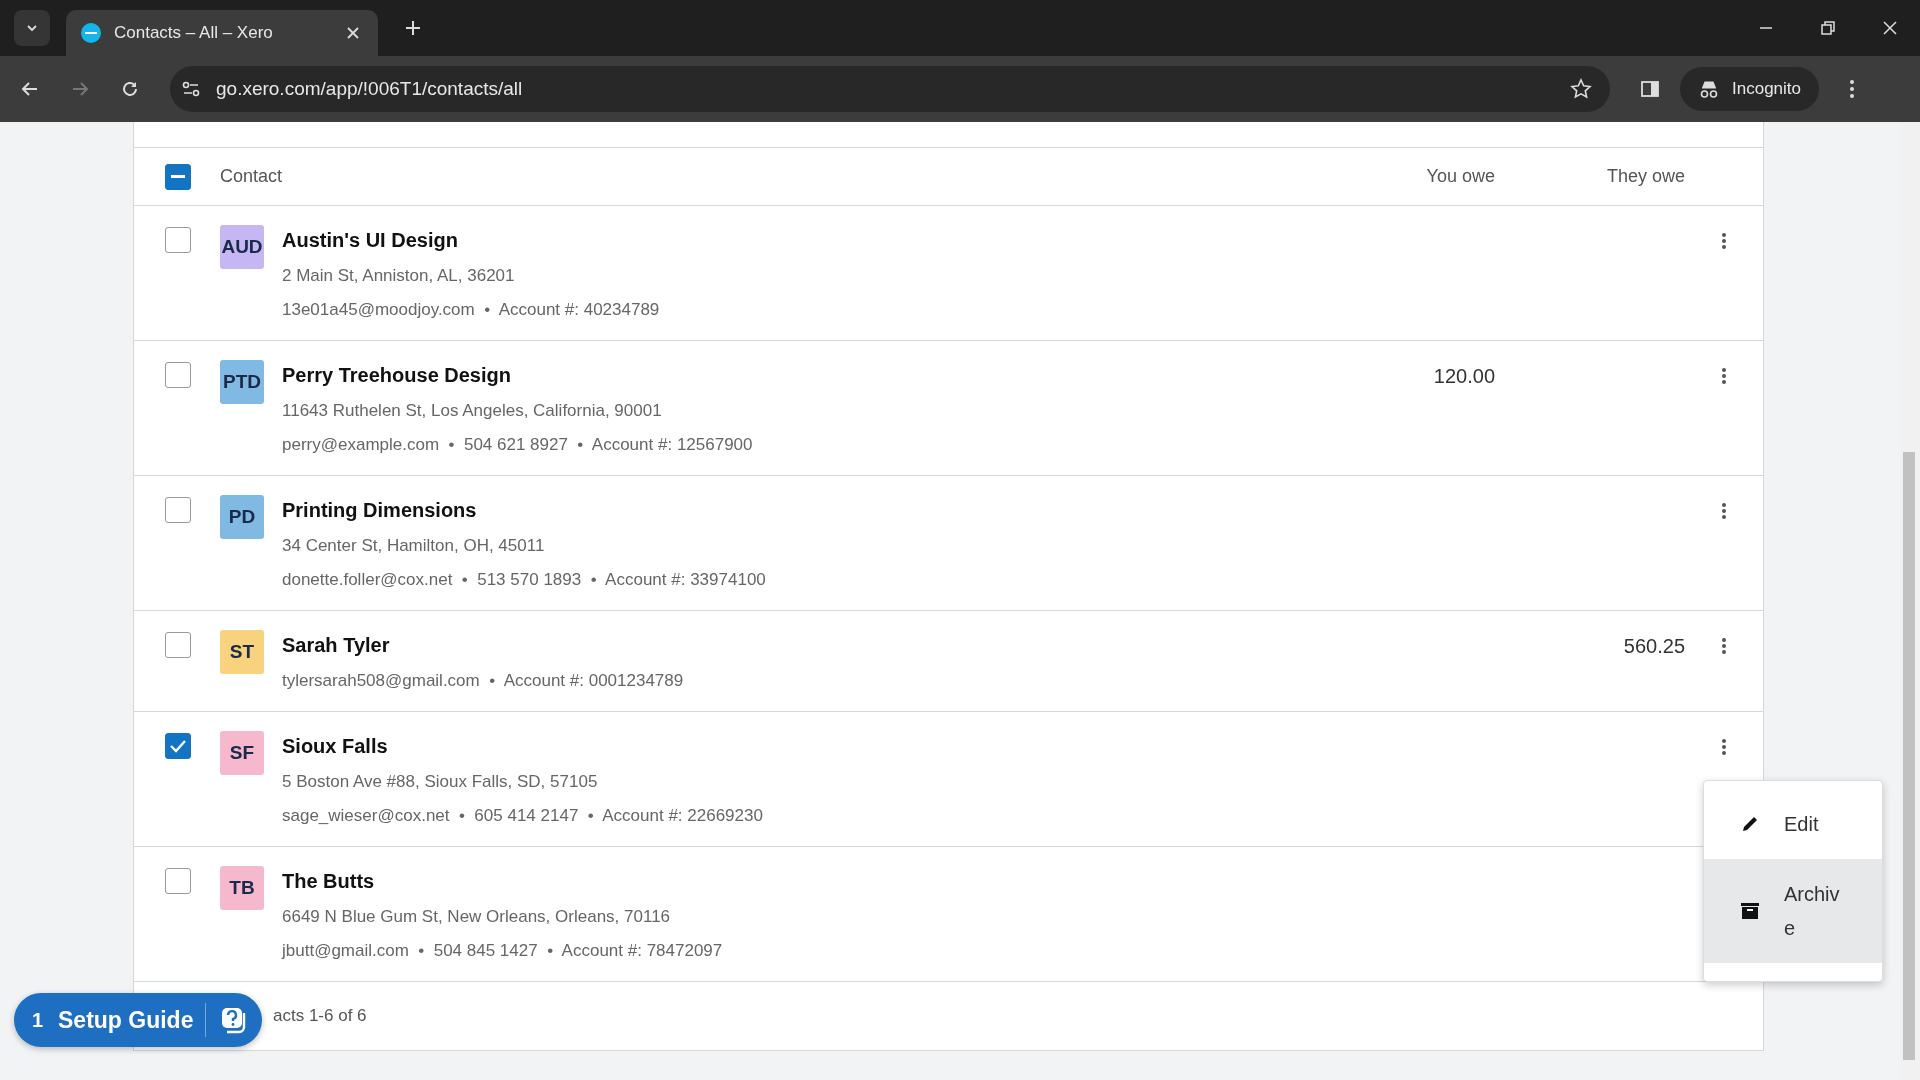 This screenshot has height=1080, width=1920. I want to click on new-tab-icon, so click(413, 28).